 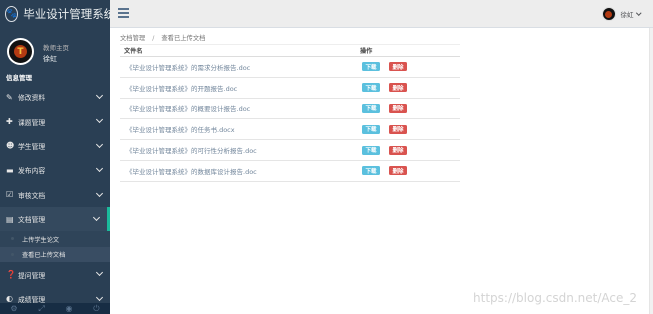 What do you see at coordinates (32, 195) in the screenshot?
I see `sidebar-item-label: 审核文档` at bounding box center [32, 195].